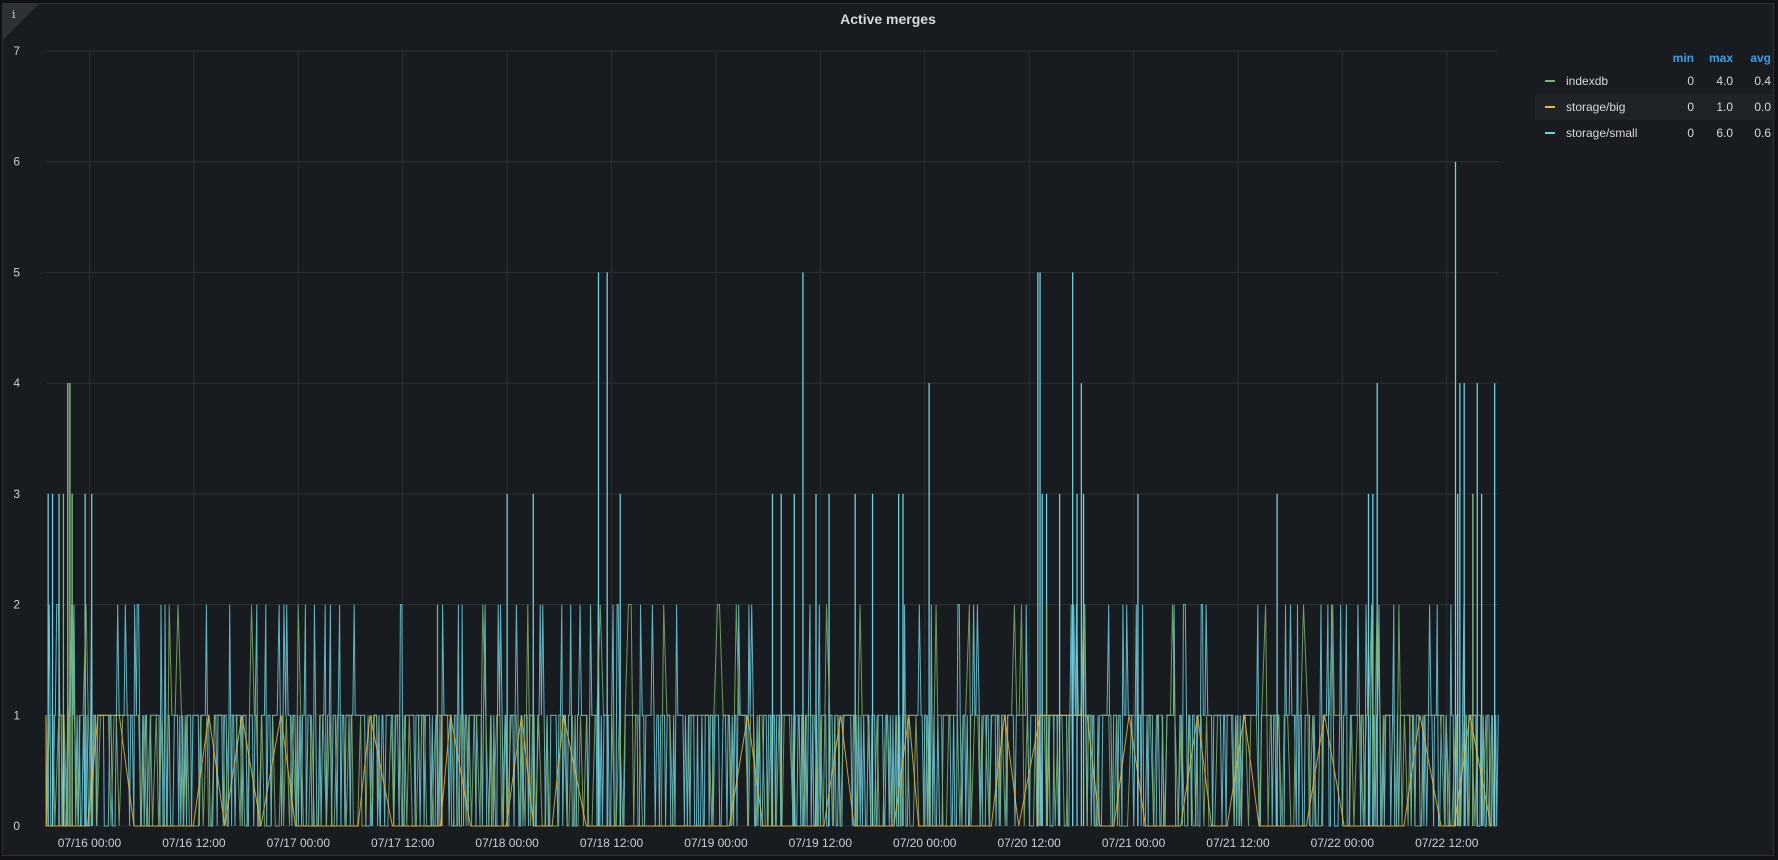 The image size is (1778, 860). Describe the element at coordinates (299, 843) in the screenshot. I see `x-tick-label: 07/17 00:00` at that location.